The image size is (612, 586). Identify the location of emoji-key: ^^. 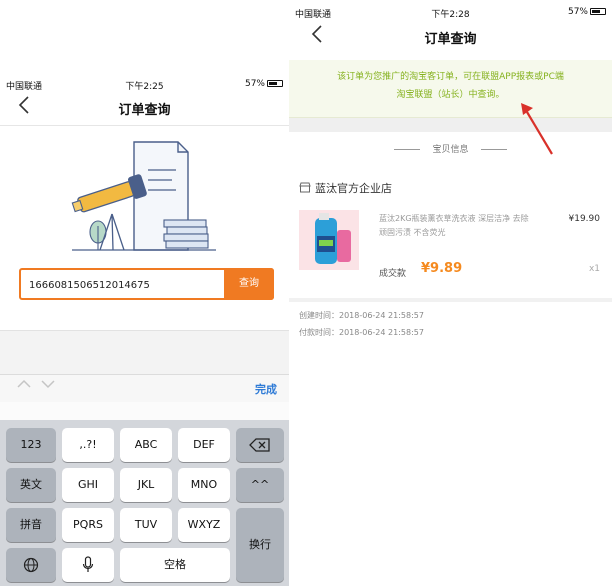
(260, 485).